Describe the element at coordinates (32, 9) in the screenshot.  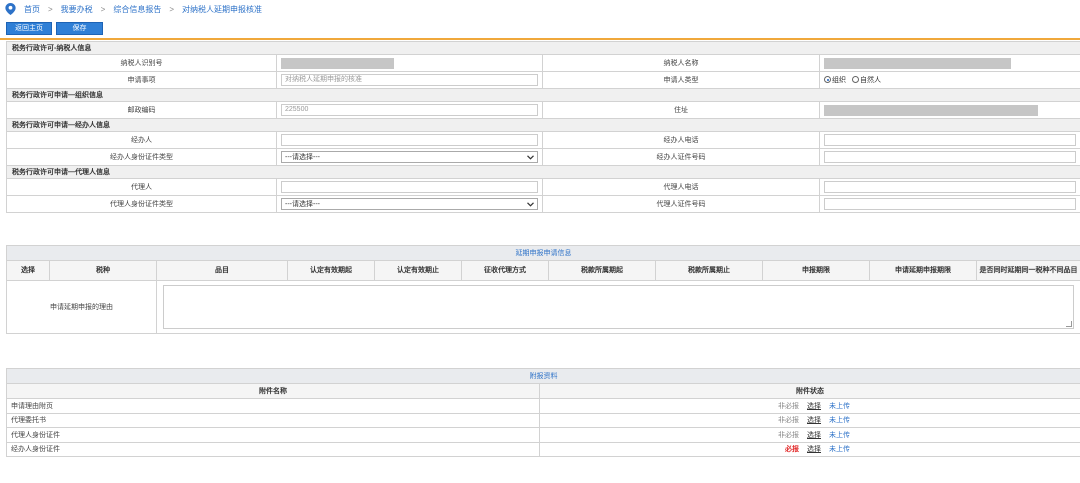
I see `breadcrumb-home: 首页` at that location.